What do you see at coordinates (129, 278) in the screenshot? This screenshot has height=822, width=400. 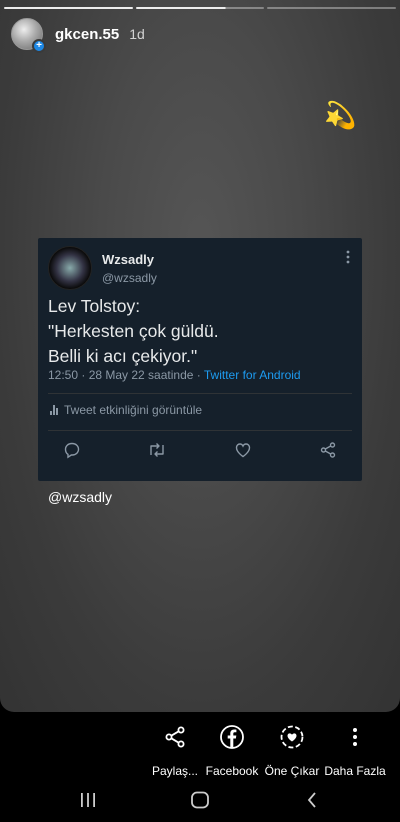 I see `tweet-handle: @wzsadly` at bounding box center [129, 278].